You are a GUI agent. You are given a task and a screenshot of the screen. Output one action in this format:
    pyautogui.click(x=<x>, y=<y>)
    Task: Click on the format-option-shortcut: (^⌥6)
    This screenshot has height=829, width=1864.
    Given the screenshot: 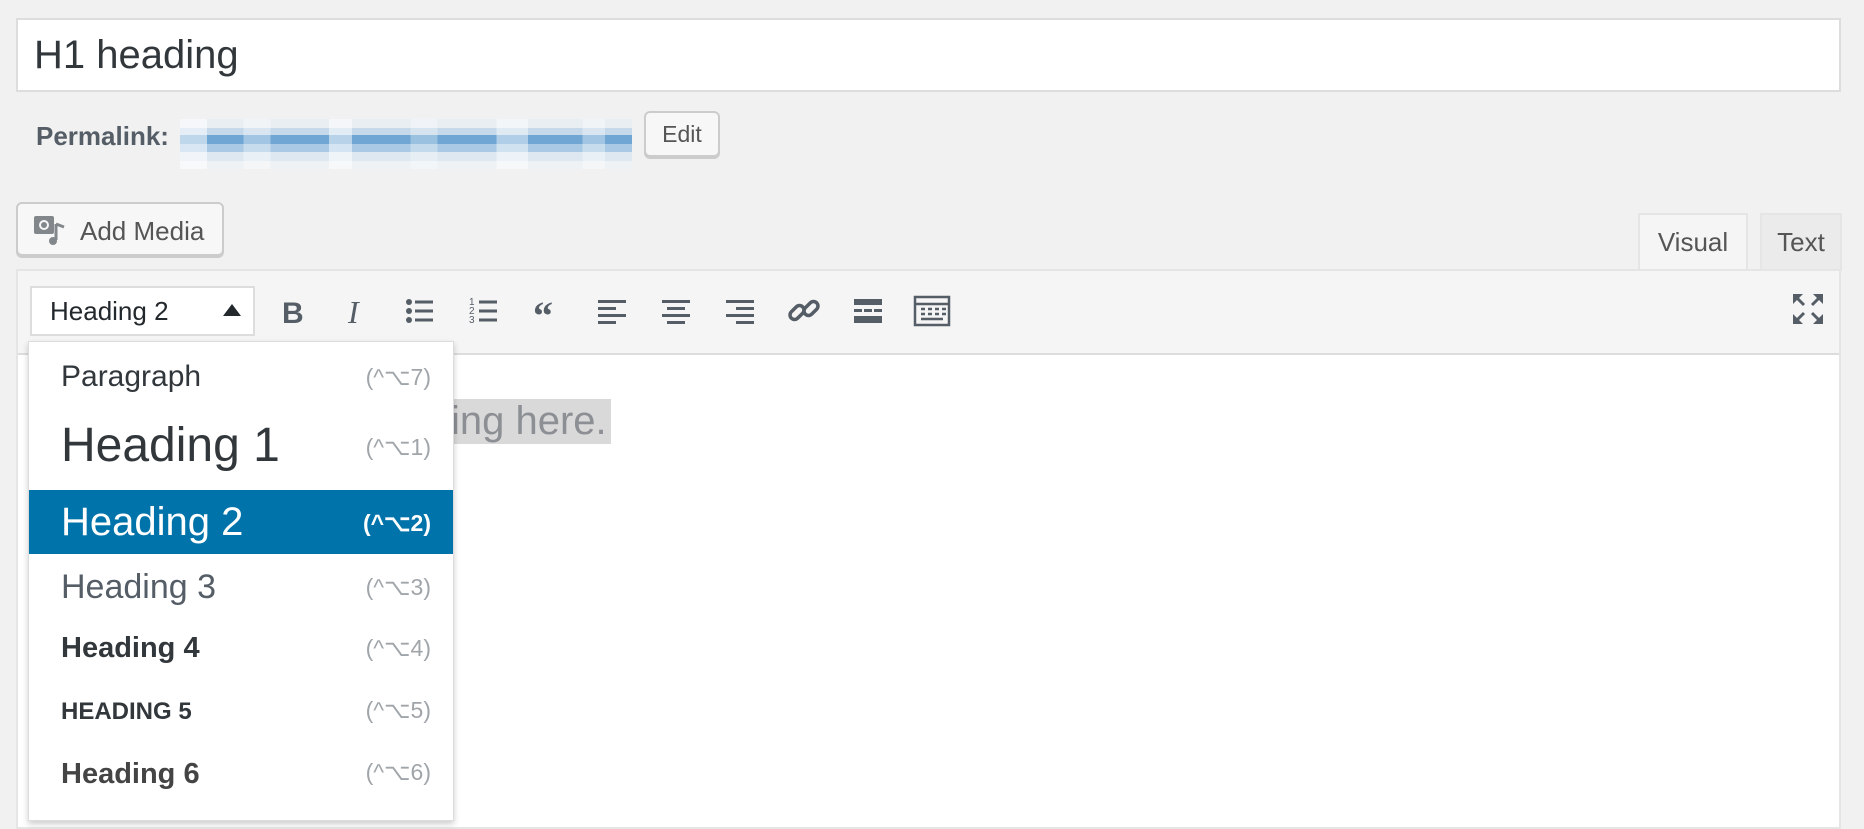 What is the action you would take?
    pyautogui.click(x=398, y=772)
    